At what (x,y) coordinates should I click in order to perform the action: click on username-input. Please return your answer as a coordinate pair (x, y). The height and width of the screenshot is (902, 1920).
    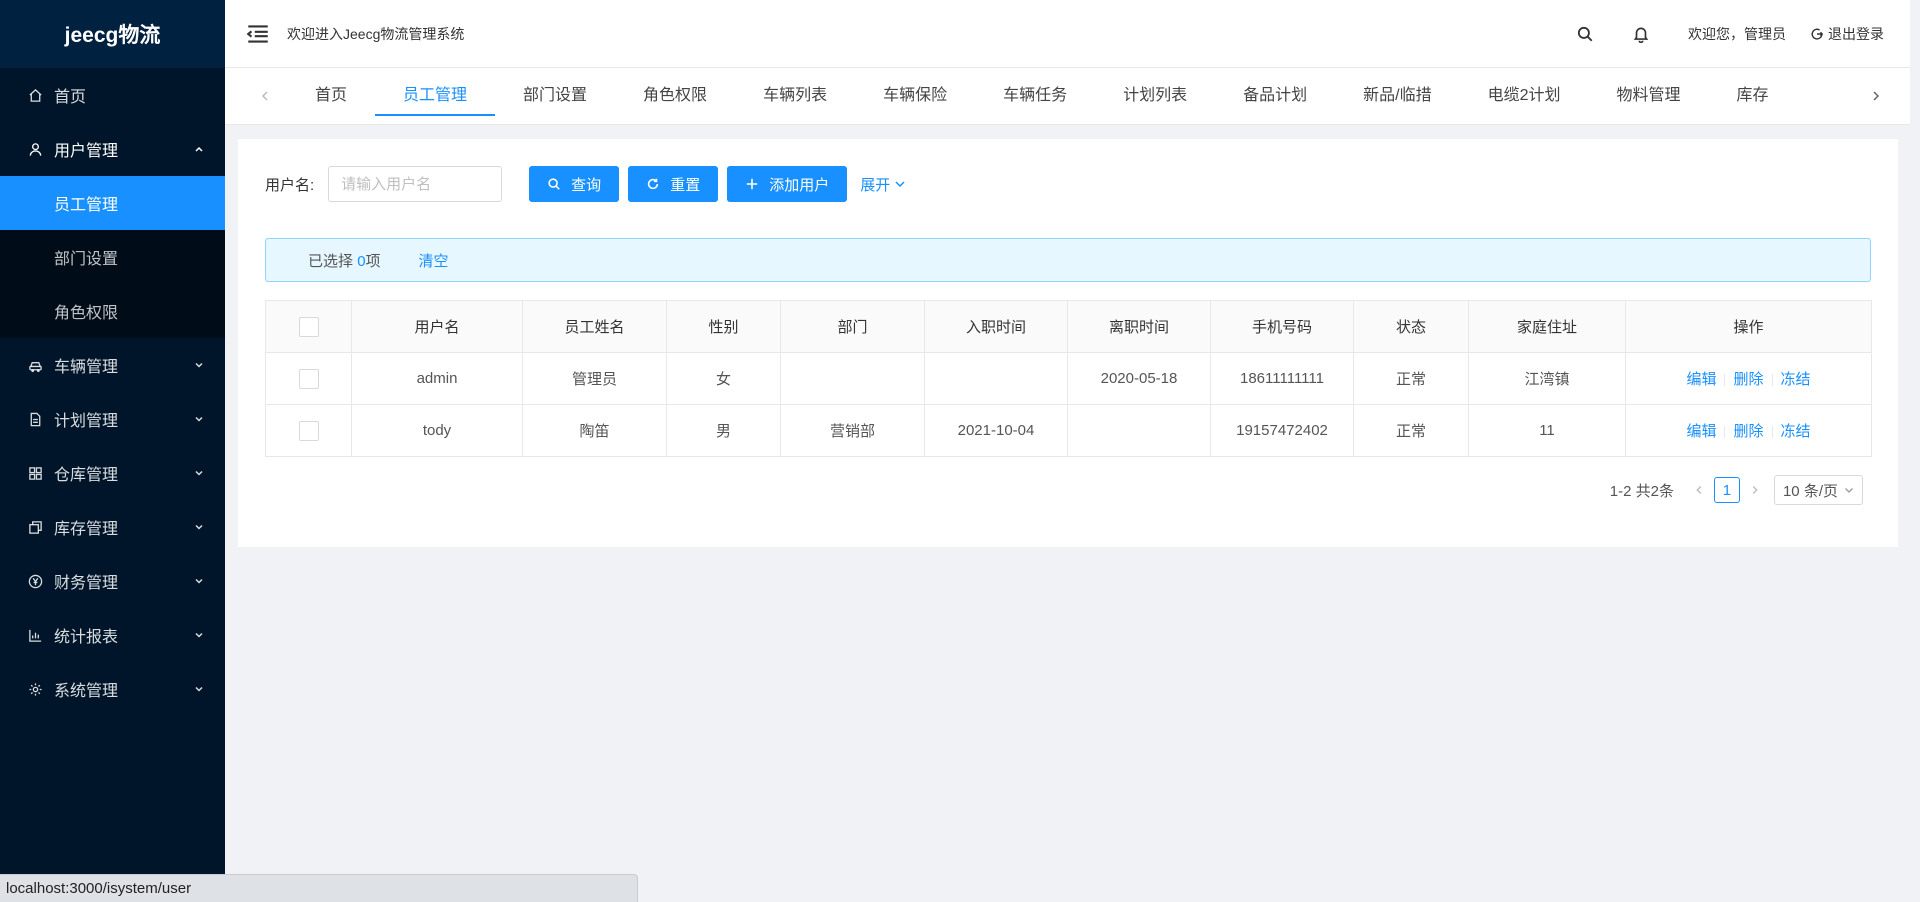
    Looking at the image, I should click on (415, 184).